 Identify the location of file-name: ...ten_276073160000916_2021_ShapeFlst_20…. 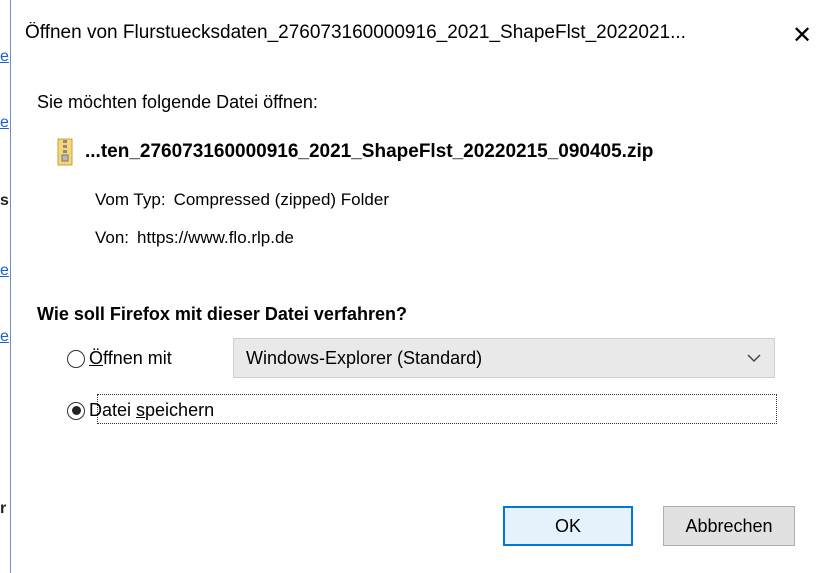
(369, 151).